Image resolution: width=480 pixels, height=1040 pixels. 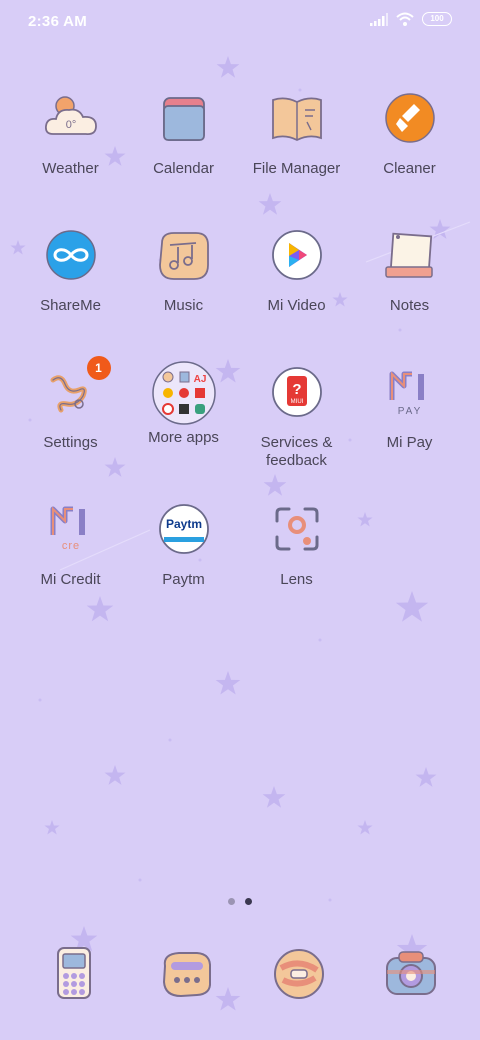 I want to click on paytm-icon: Paytm, so click(x=183, y=529).